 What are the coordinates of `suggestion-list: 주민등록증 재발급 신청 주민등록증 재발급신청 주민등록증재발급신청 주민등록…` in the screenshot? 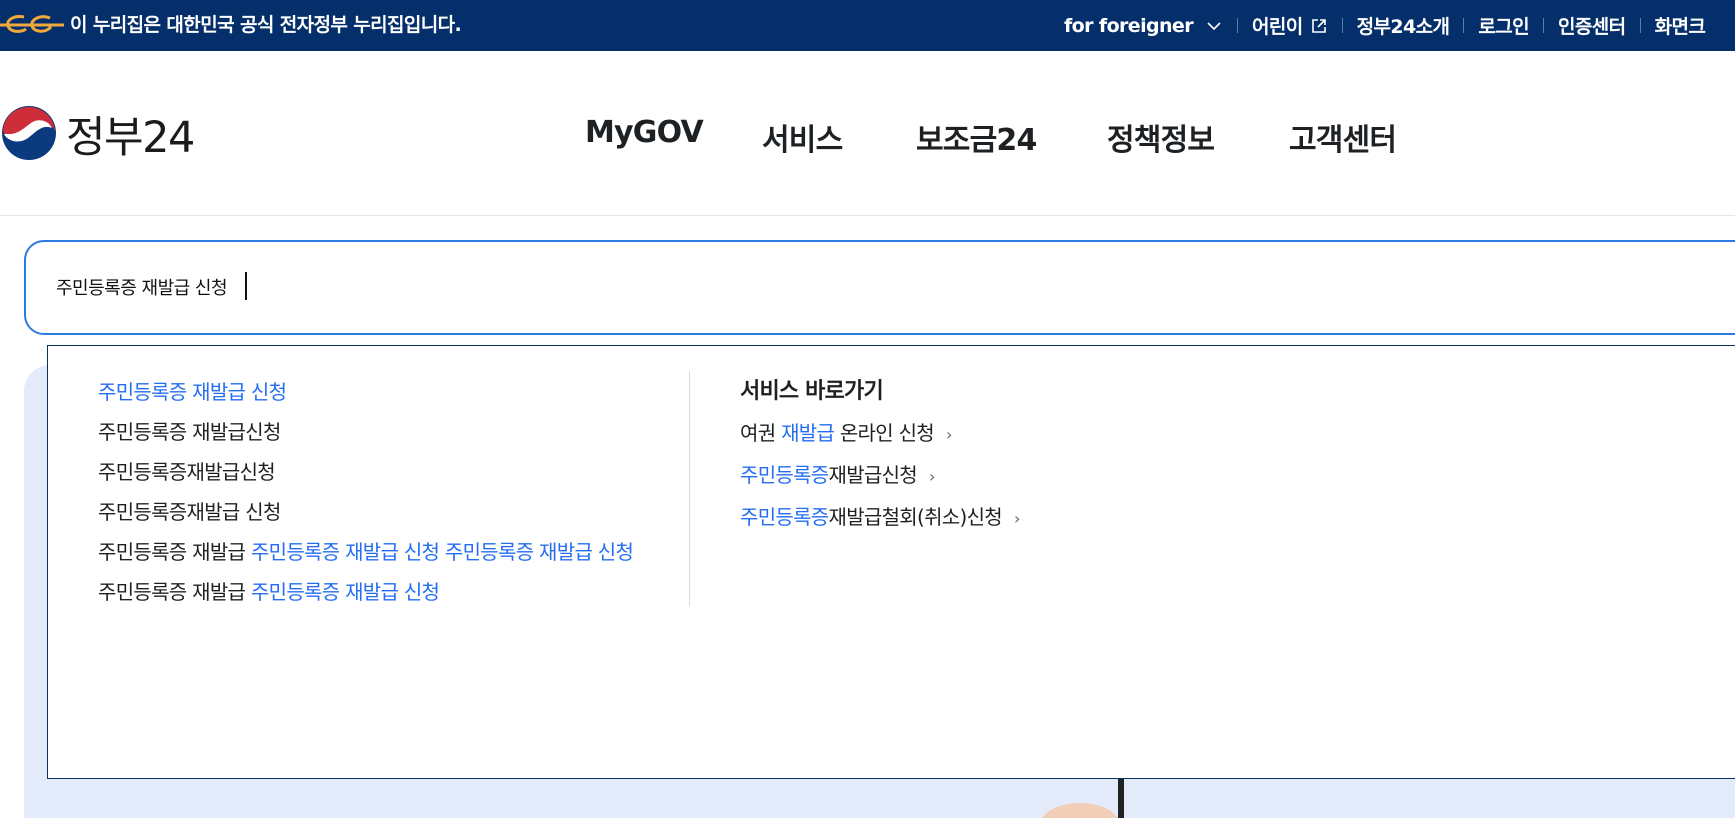 It's located at (366, 492).